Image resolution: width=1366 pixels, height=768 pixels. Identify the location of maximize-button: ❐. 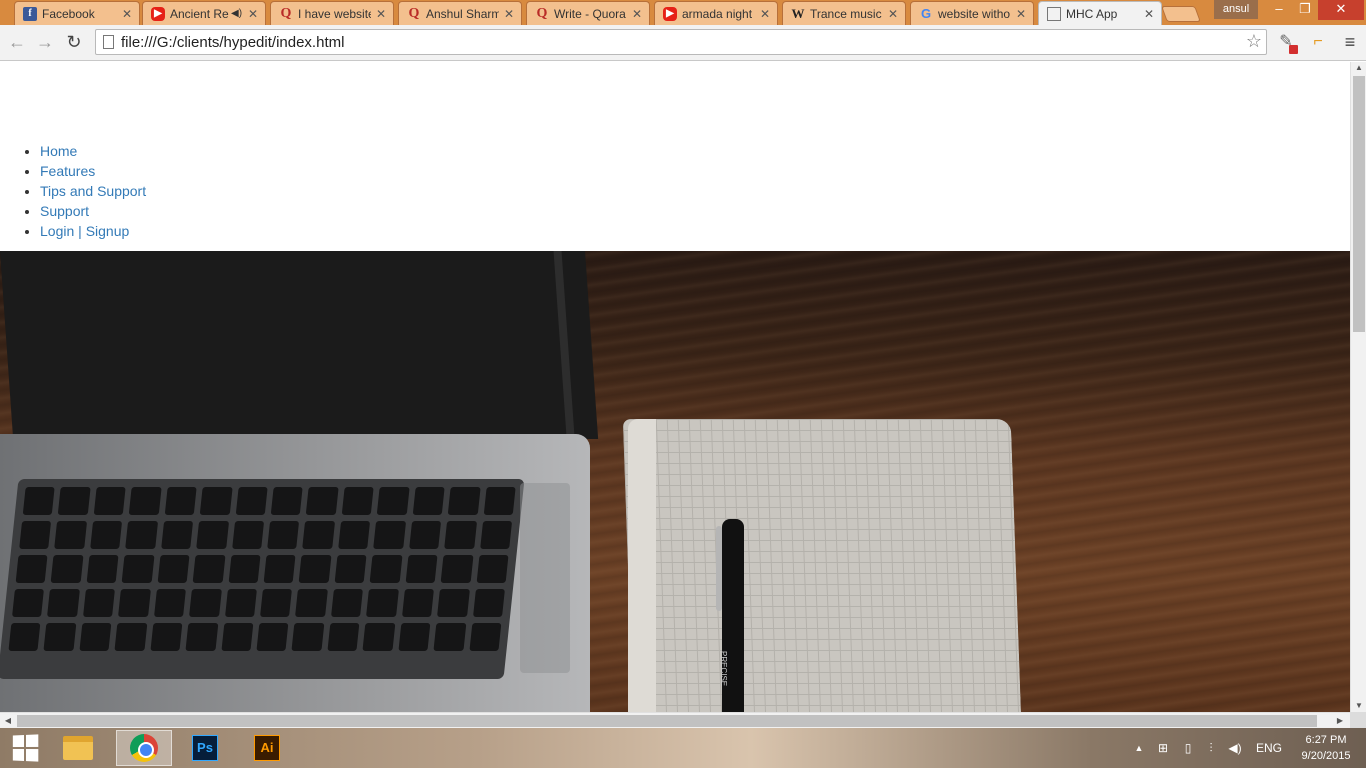
(1305, 10).